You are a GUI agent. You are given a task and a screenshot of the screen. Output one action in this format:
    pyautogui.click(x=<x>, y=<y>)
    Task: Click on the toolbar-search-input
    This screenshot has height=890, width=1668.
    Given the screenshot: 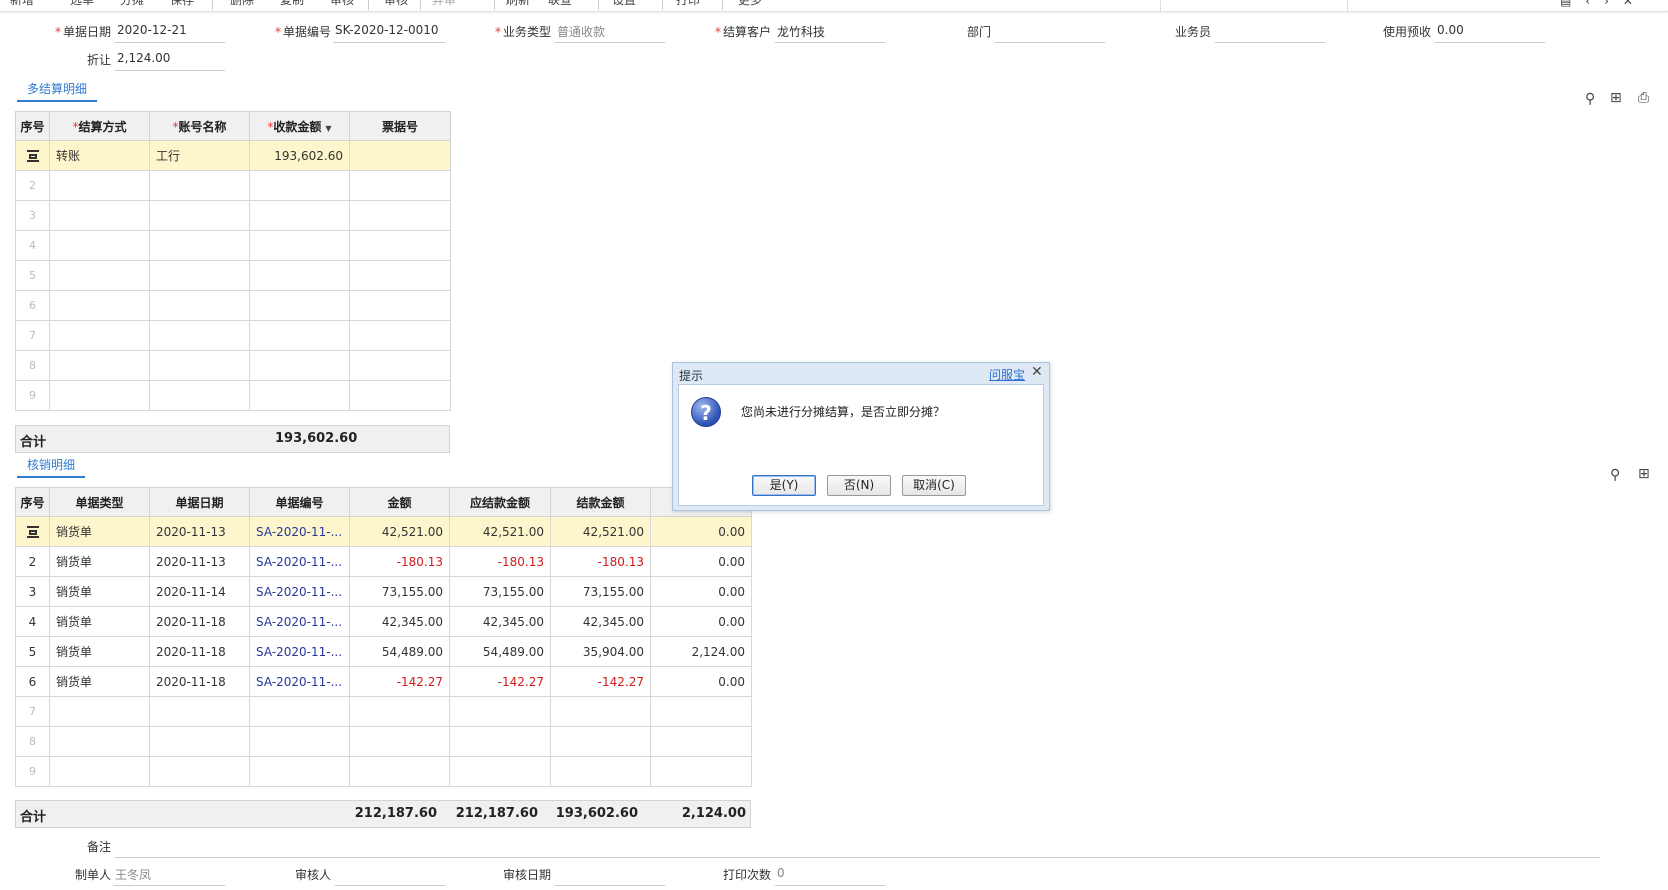 What is the action you would take?
    pyautogui.click(x=1254, y=5)
    